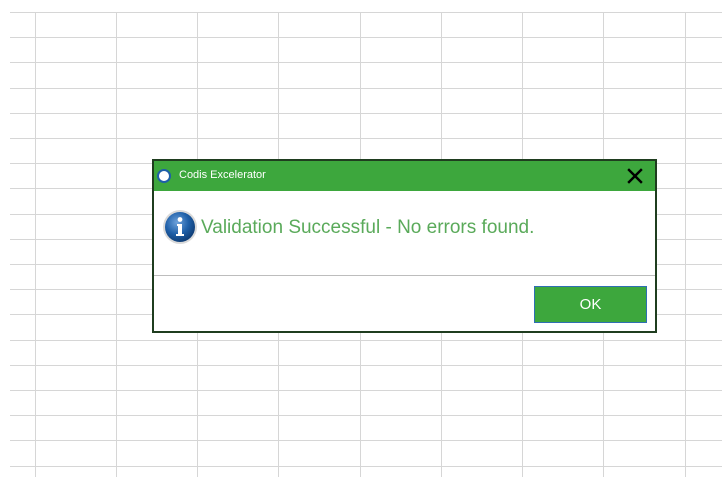 The height and width of the screenshot is (477, 722). Describe the element at coordinates (222, 175) in the screenshot. I see `dialog-title: Codis Excelerator` at that location.